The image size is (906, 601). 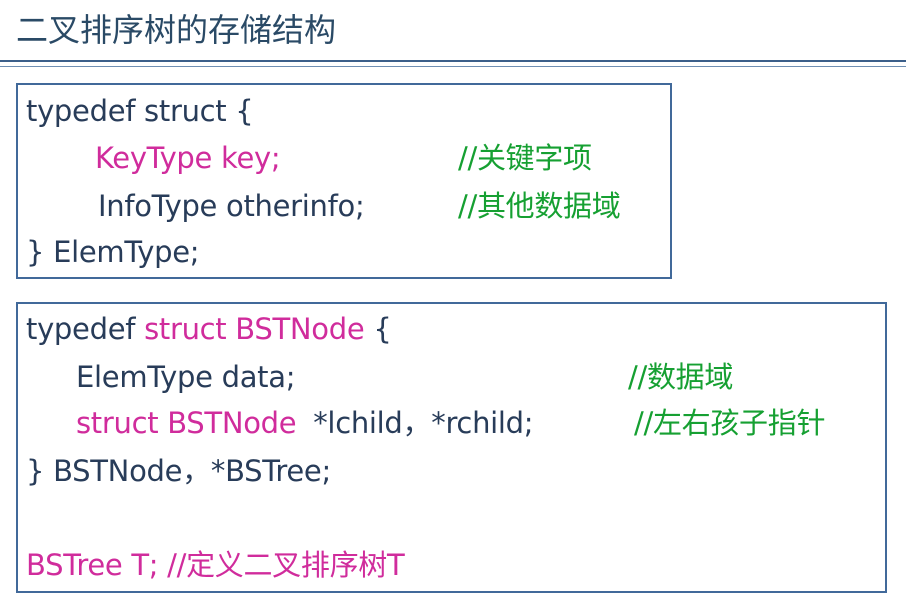 I want to click on child-pointer-vars: *lchild，*rchild;, so click(x=423, y=423).